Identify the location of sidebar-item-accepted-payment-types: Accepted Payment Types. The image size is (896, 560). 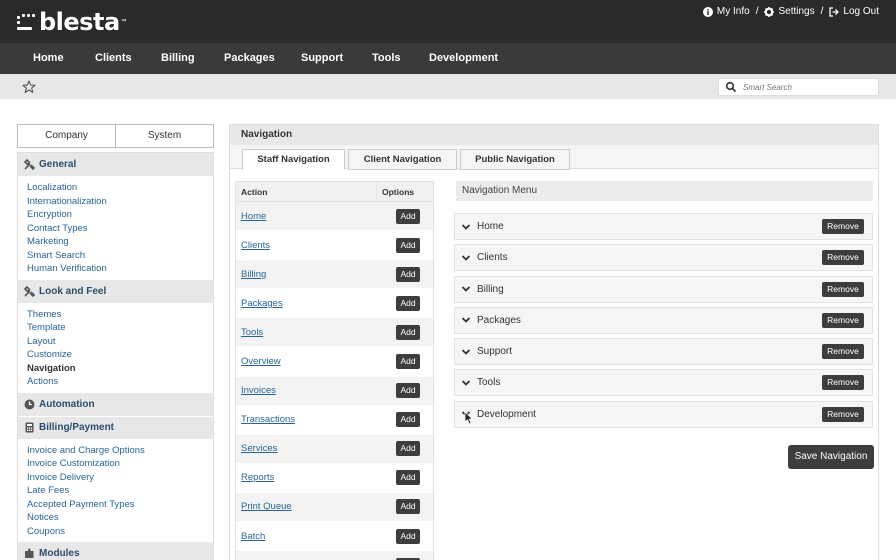
(120, 505).